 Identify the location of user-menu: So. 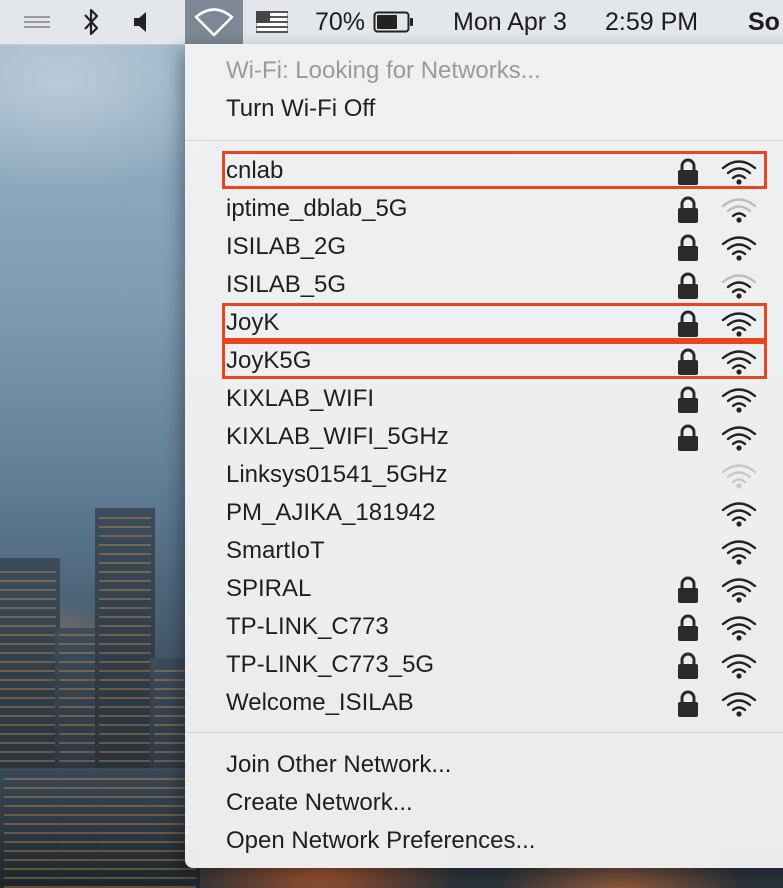
(764, 22).